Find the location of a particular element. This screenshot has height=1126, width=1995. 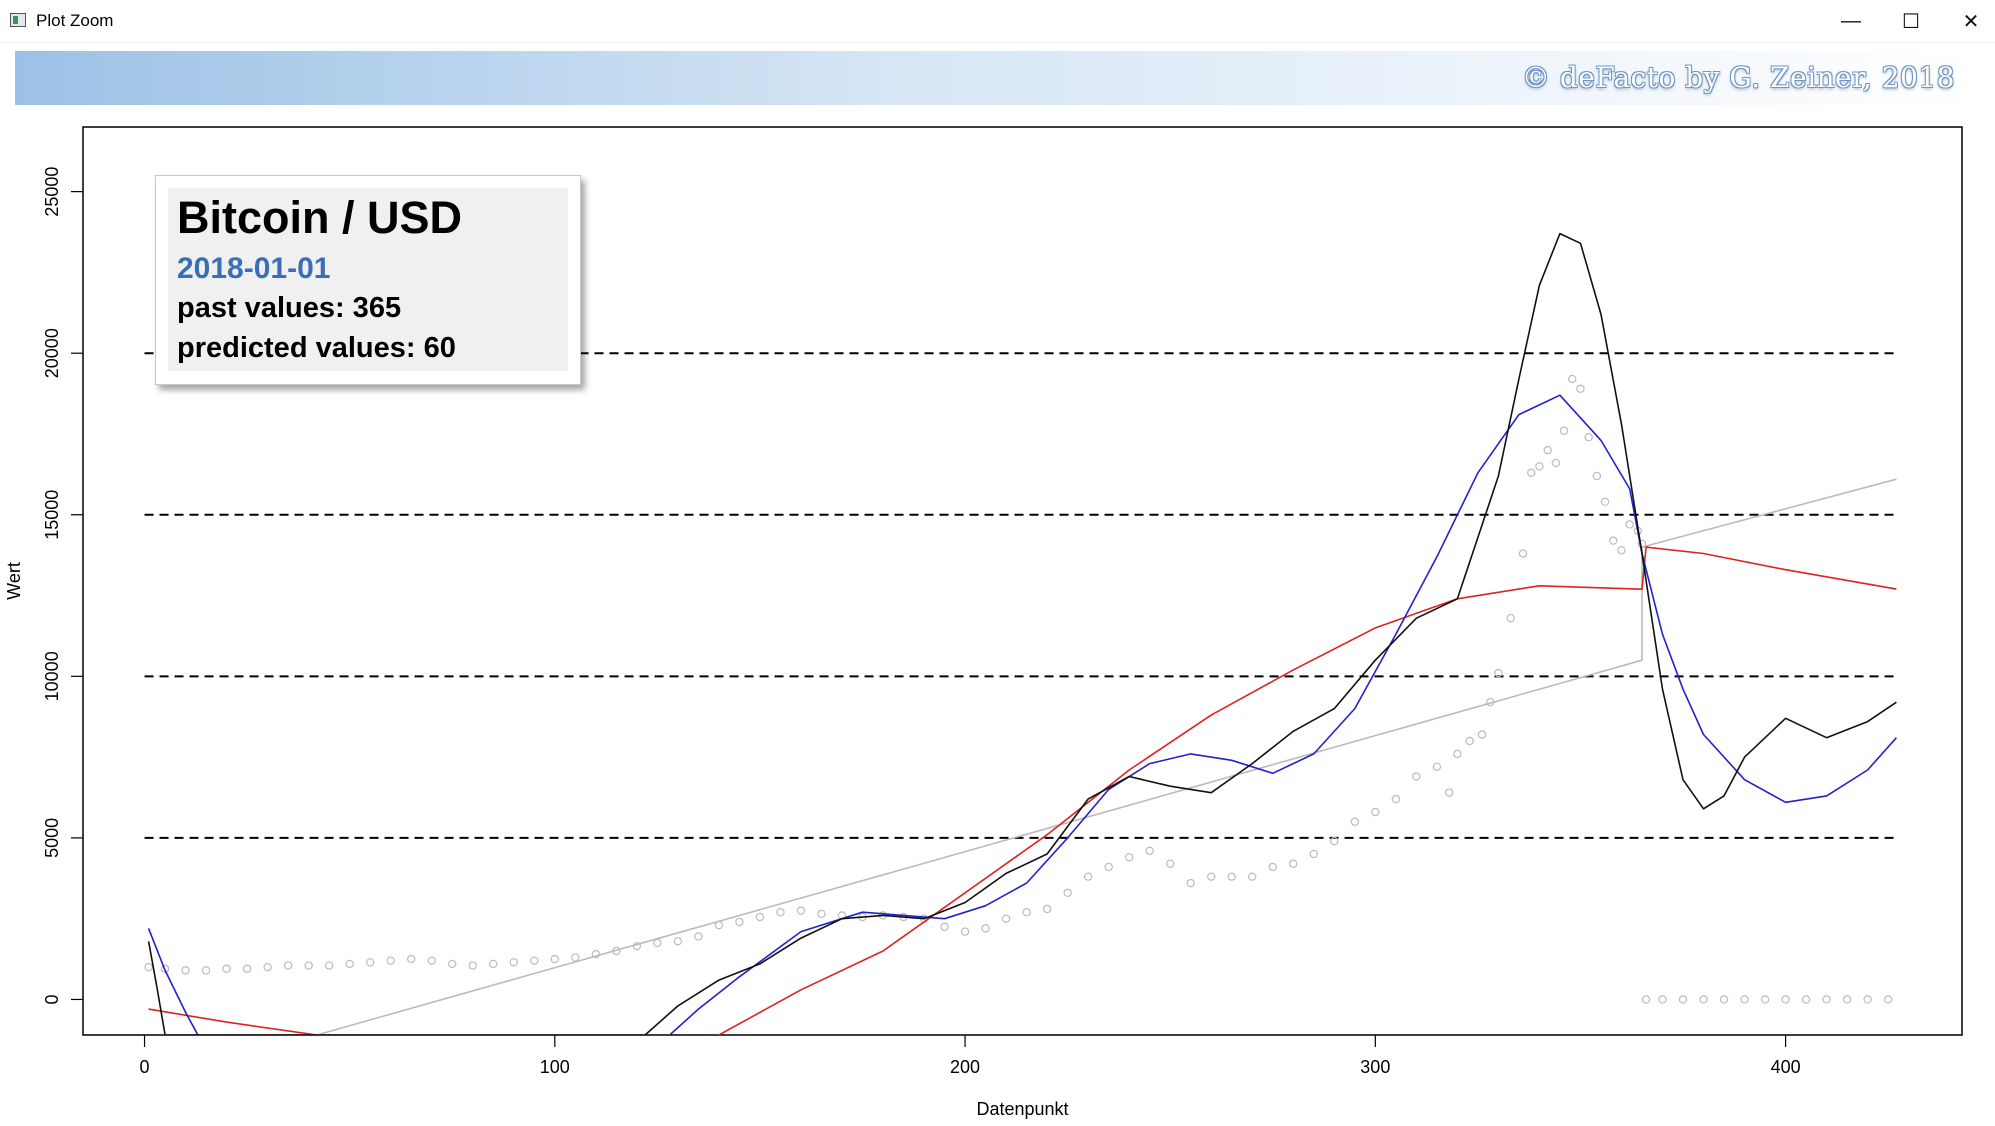

legend-date: 2018-01-01 is located at coordinates (254, 268).